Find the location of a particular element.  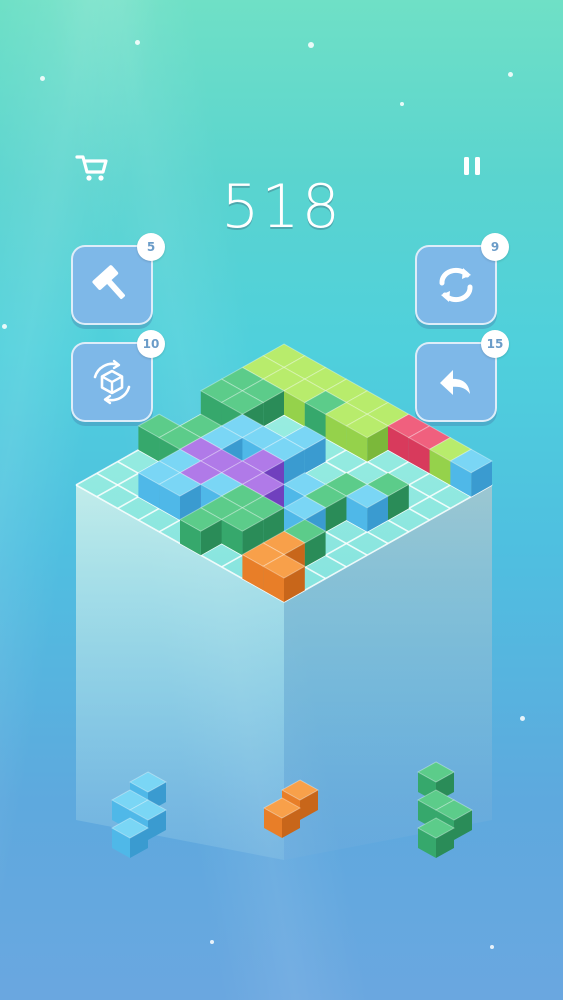

piece-tray is located at coordinates (292, 809).